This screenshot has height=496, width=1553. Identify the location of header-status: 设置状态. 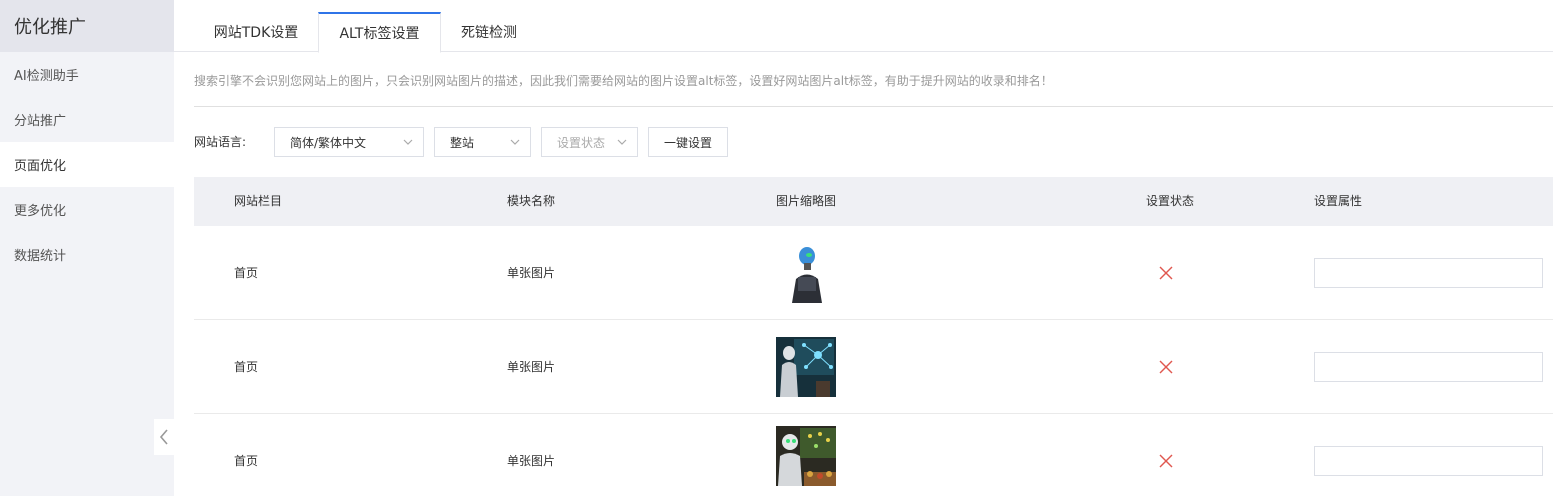
(1170, 201).